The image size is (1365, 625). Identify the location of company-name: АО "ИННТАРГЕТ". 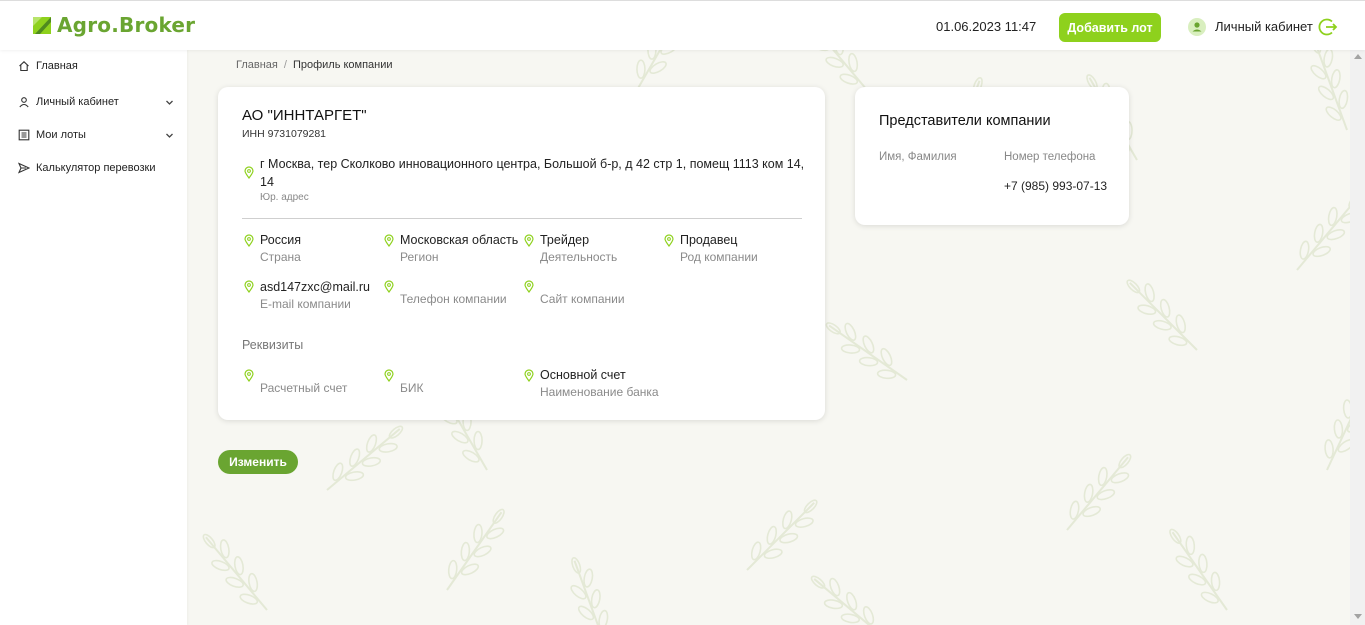
(304, 115).